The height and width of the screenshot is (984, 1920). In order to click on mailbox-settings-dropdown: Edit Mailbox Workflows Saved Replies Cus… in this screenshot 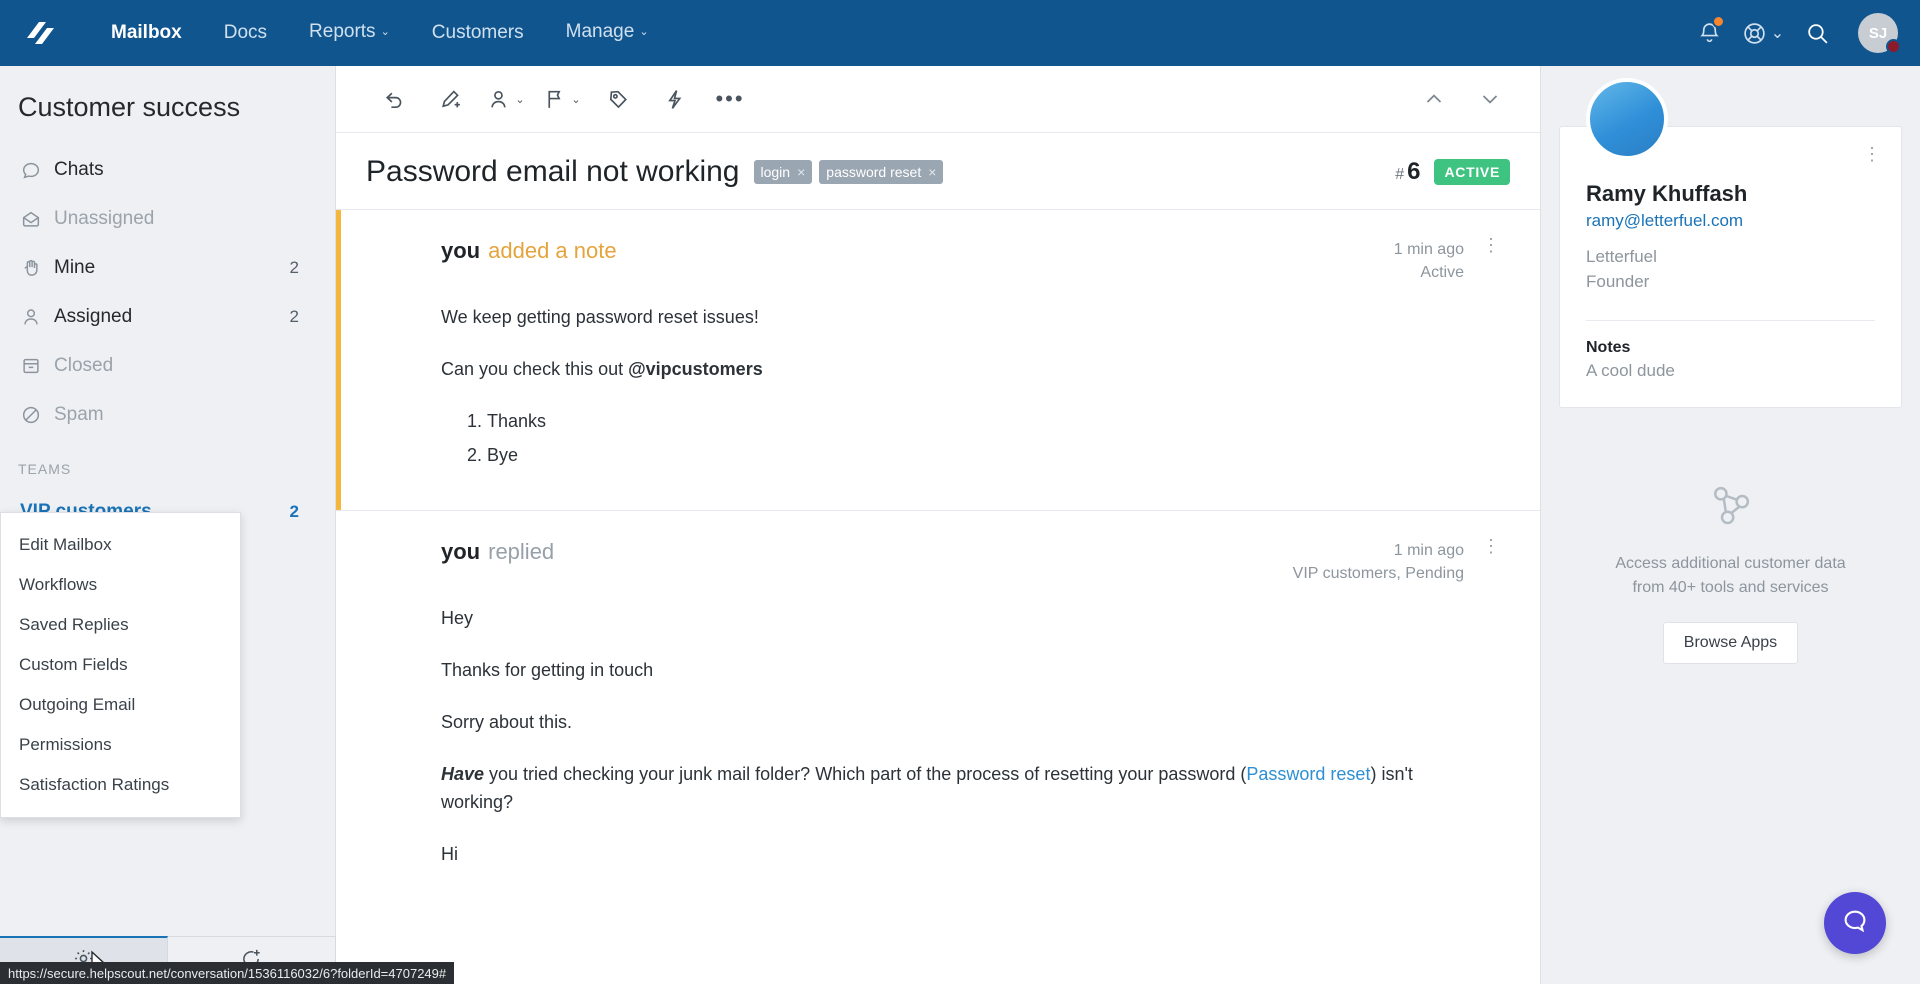, I will do `click(120, 665)`.